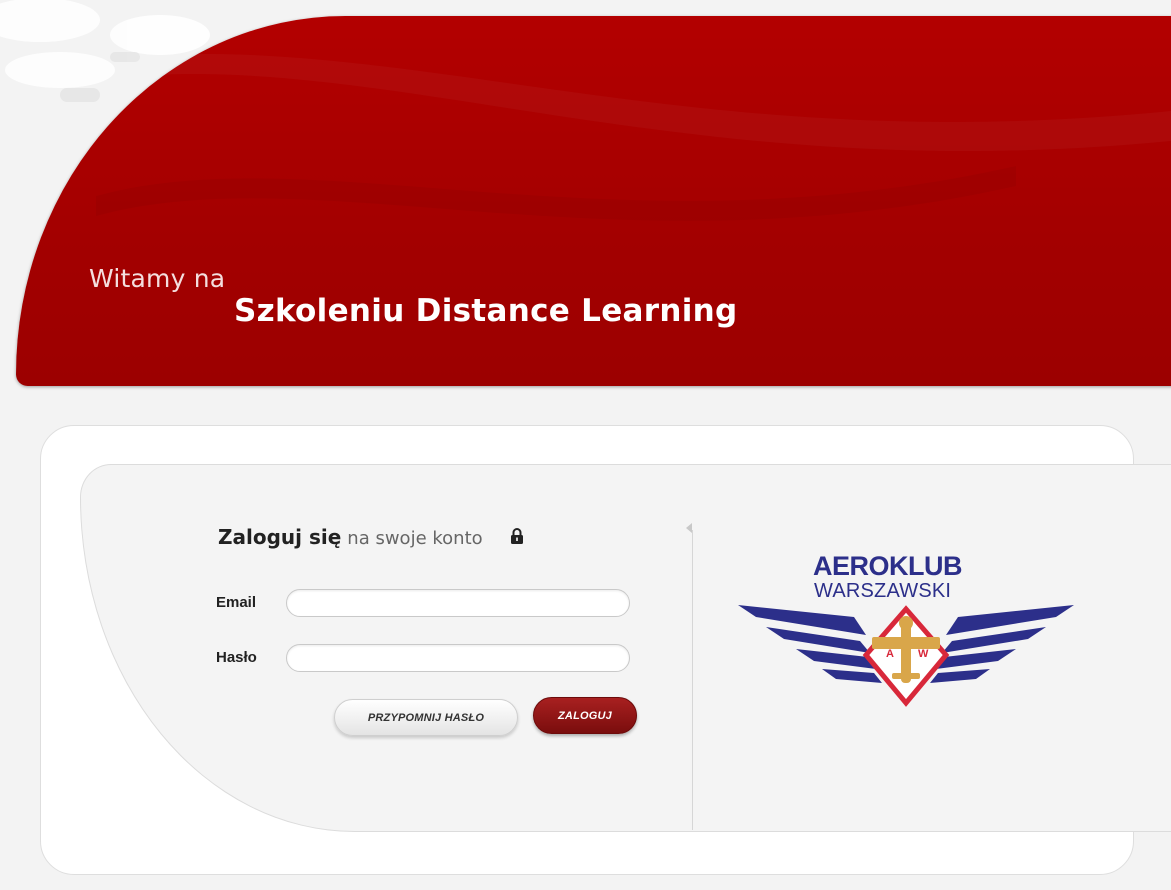  Describe the element at coordinates (415, 538) in the screenshot. I see `login-heading-light: na swoje konto` at that location.